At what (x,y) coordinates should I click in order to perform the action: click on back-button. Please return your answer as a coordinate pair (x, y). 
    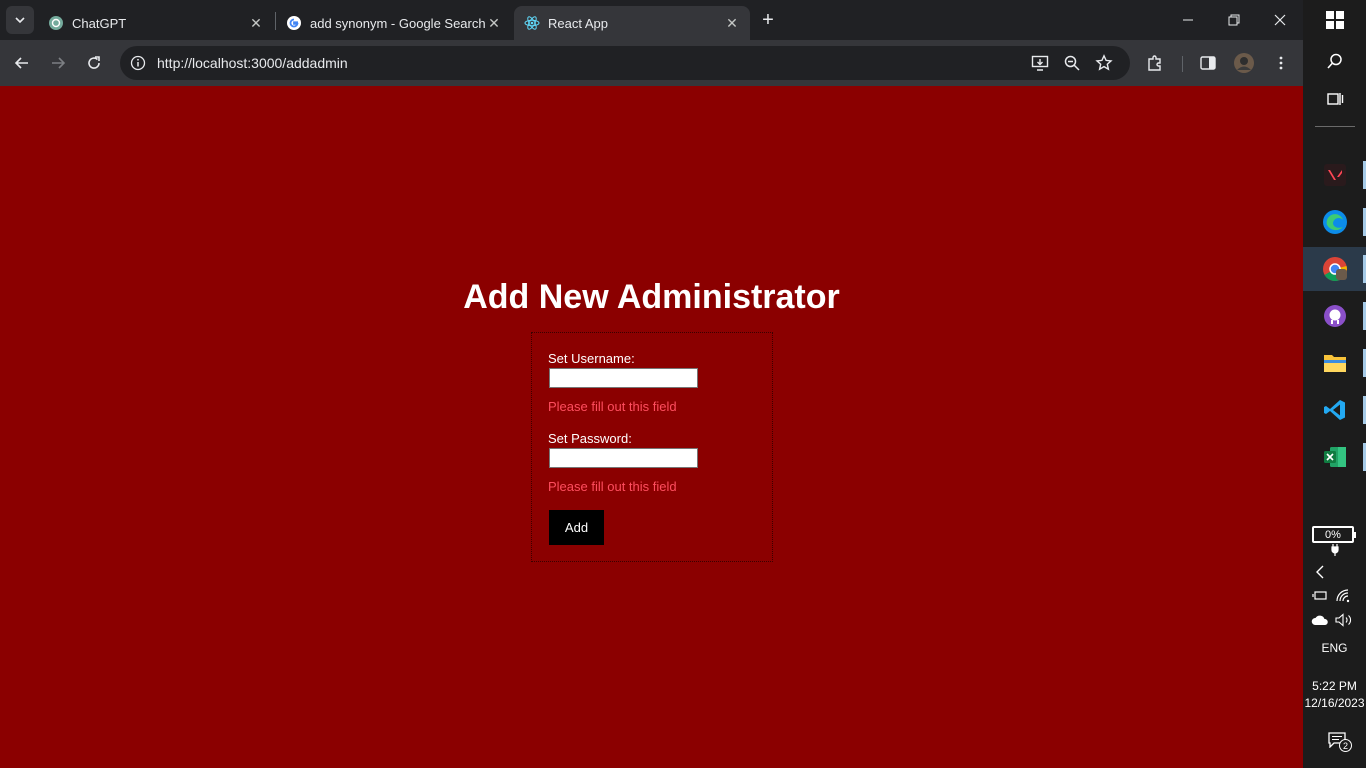
    Looking at the image, I should click on (22, 63).